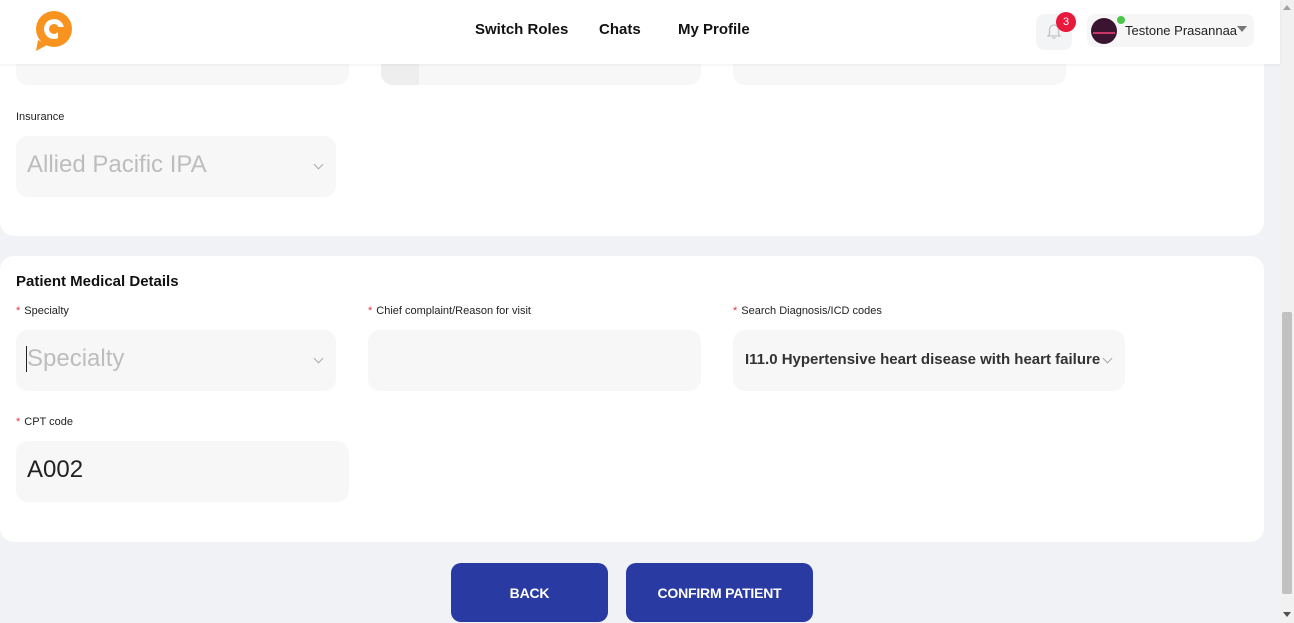 This screenshot has width=1294, height=623. I want to click on insurance-value: Allied Pacific IPA, so click(117, 164).